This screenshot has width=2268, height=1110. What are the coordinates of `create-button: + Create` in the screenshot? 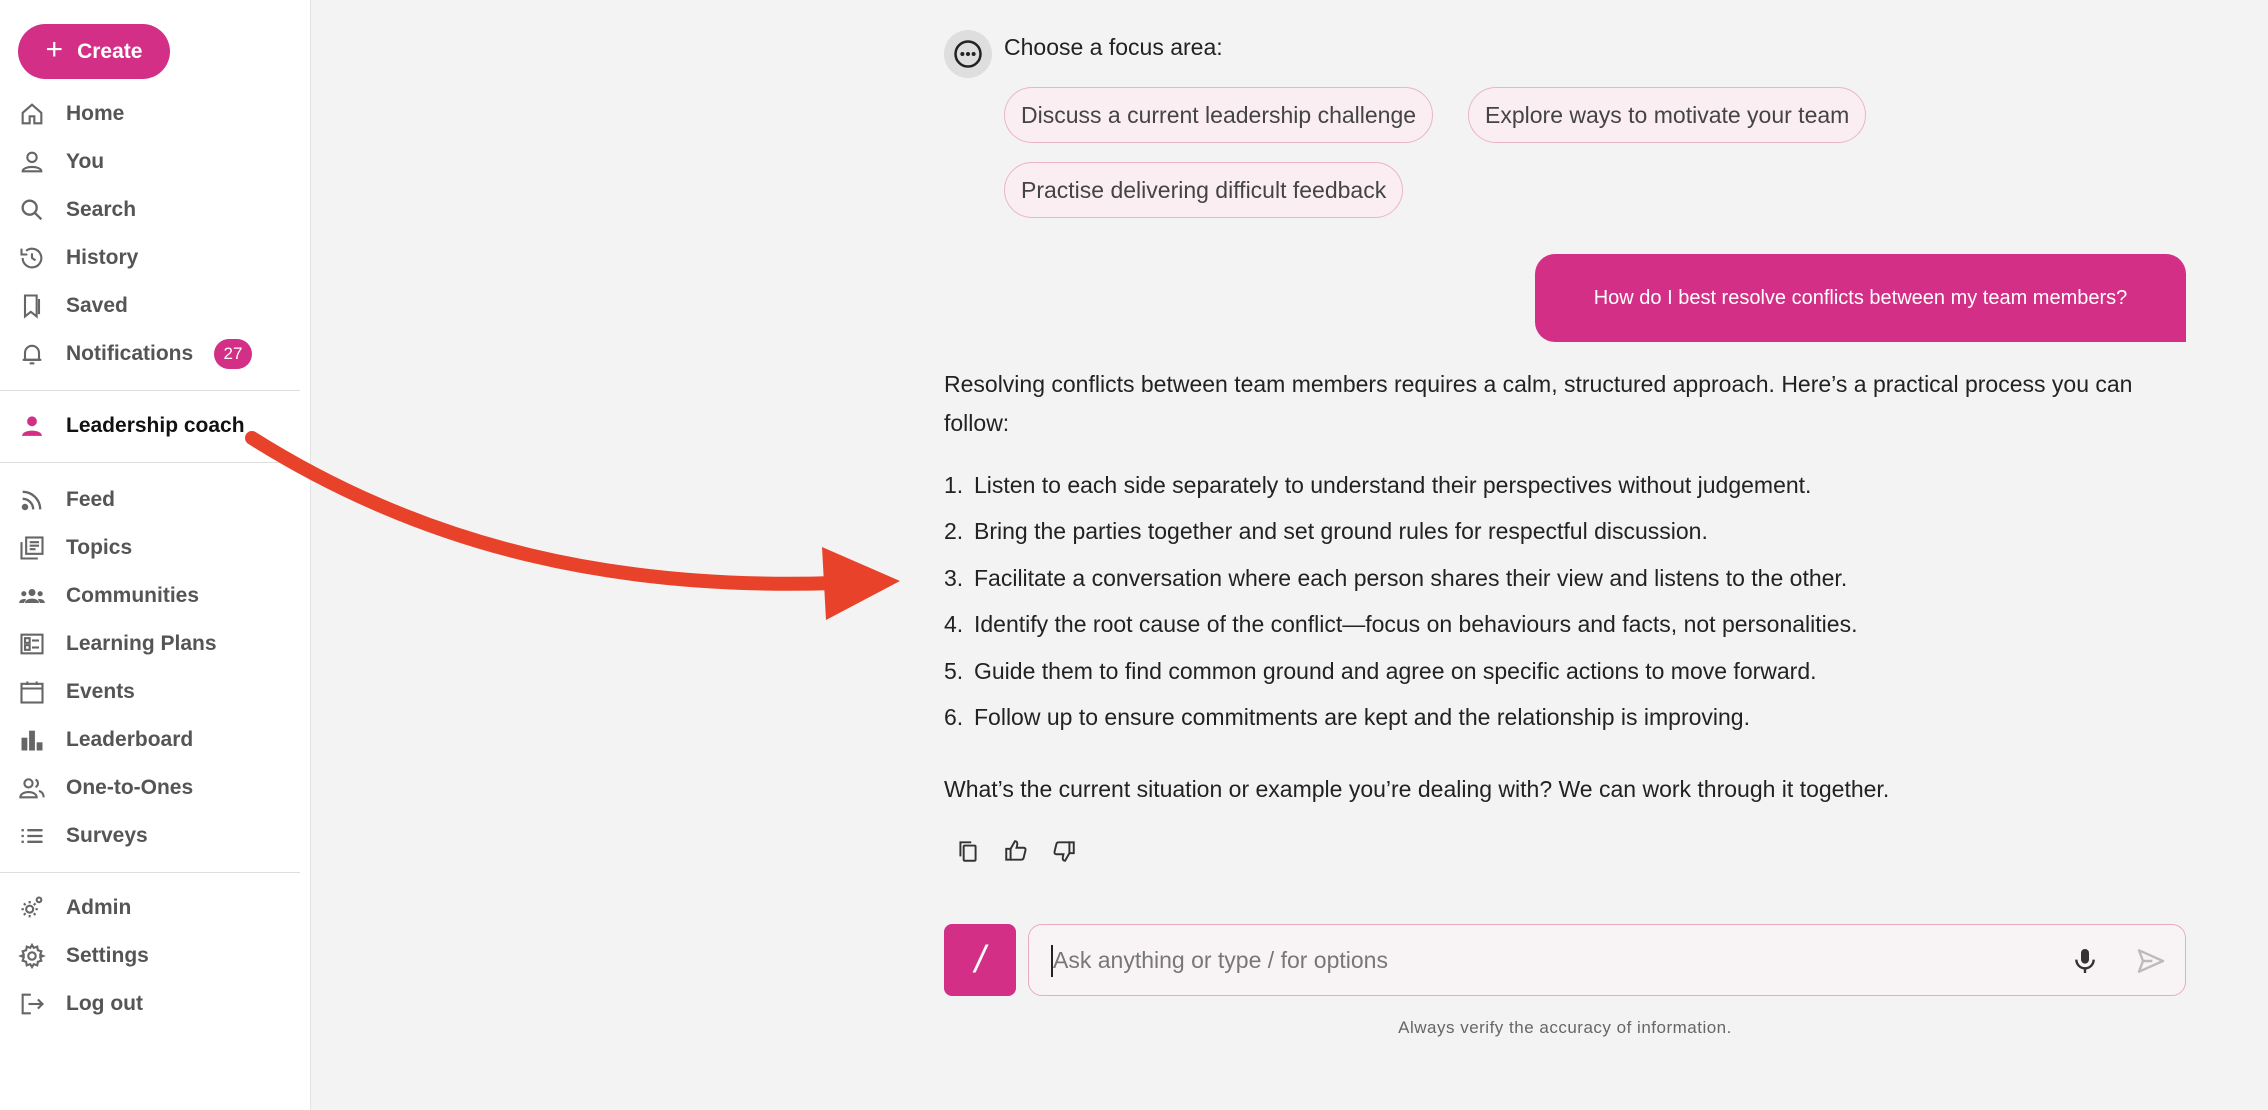 It's located at (94, 51).